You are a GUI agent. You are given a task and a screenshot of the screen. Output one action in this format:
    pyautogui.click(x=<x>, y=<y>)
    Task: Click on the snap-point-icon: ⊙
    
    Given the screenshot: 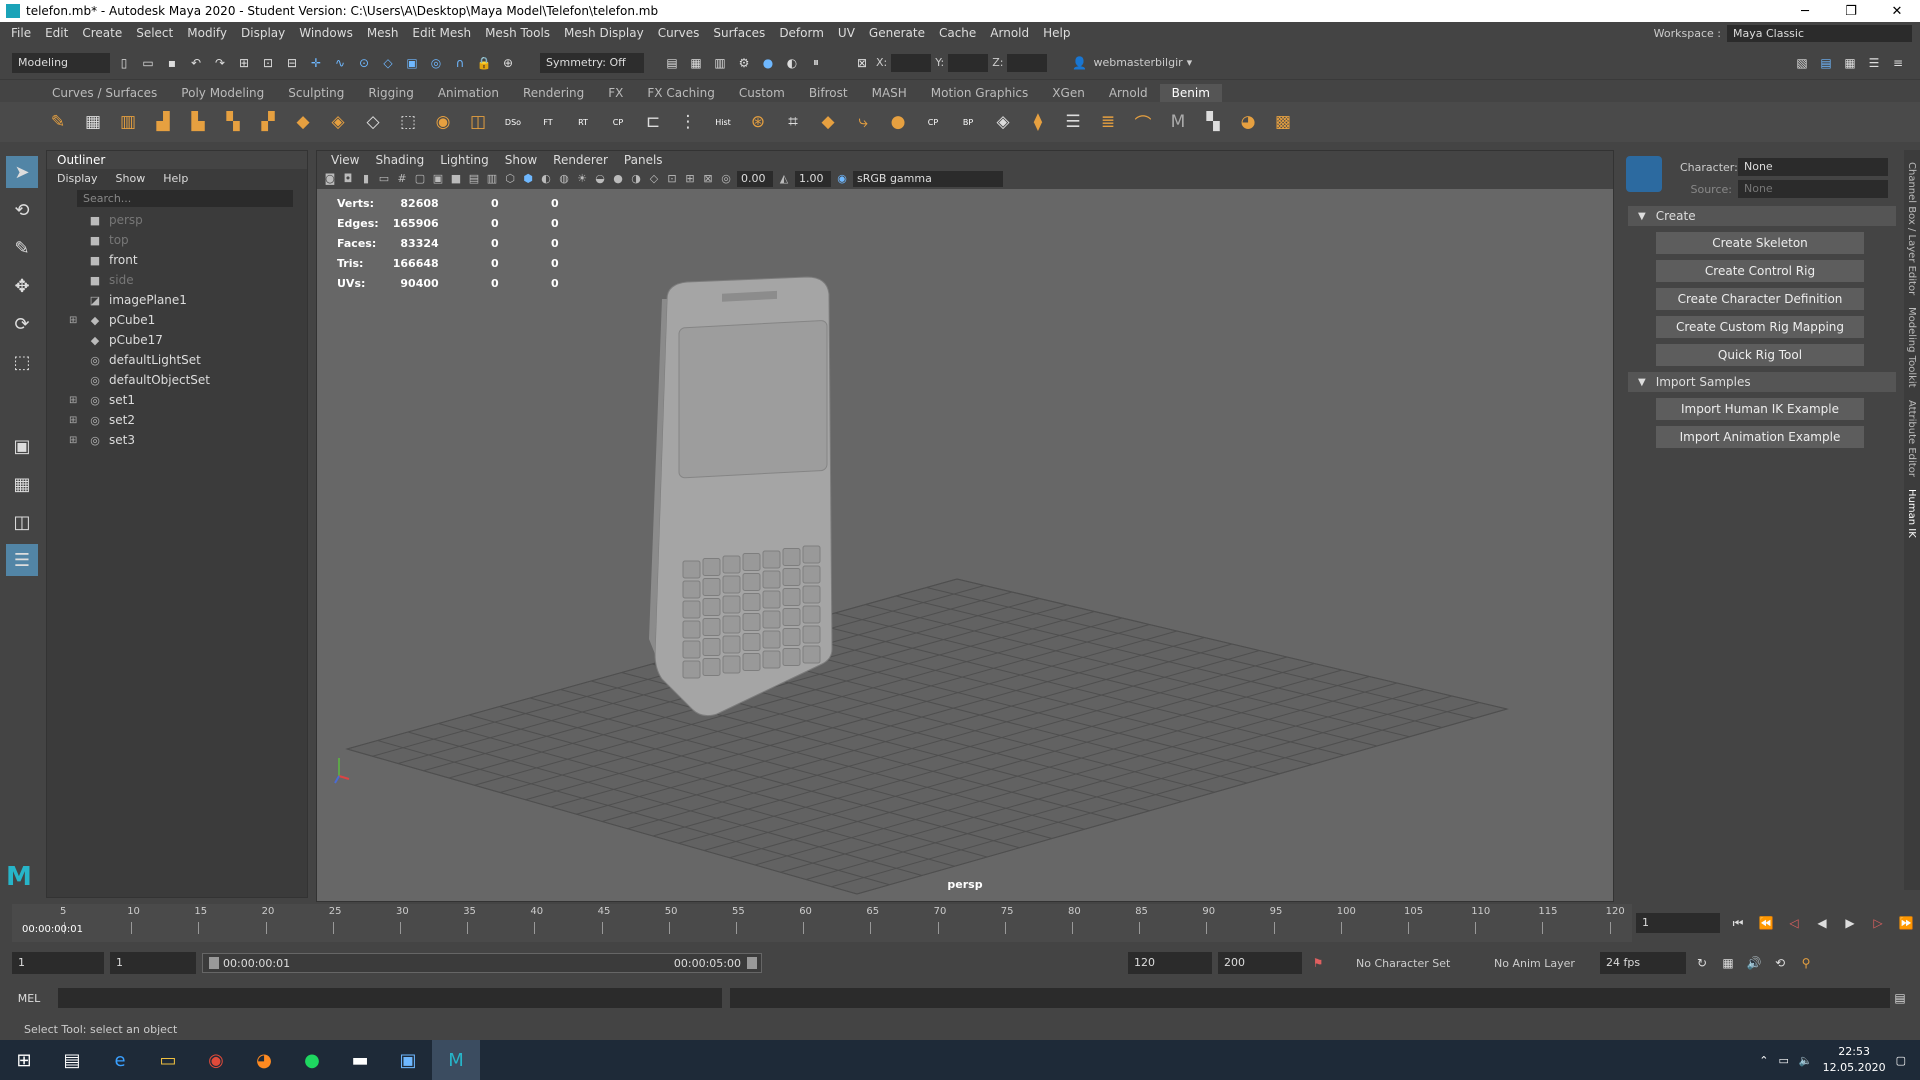 What is the action you would take?
    pyautogui.click(x=364, y=63)
    